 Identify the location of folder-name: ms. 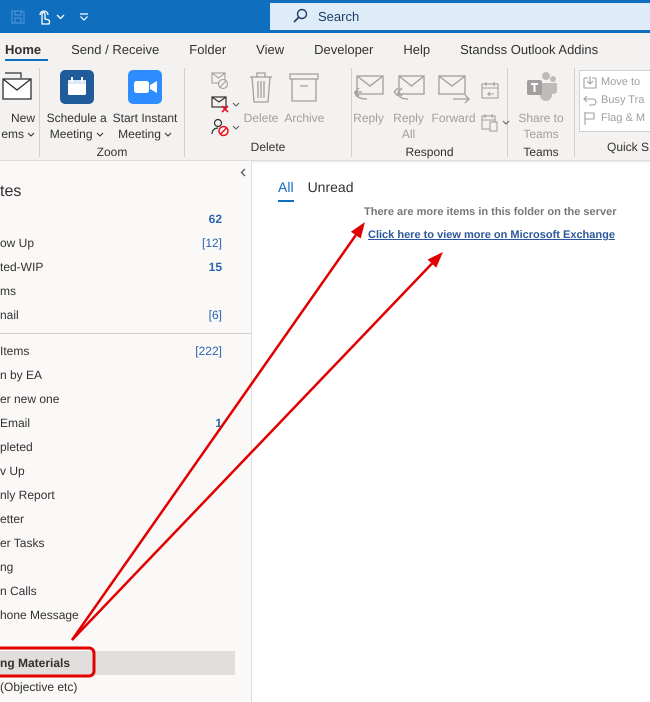
(8, 291).